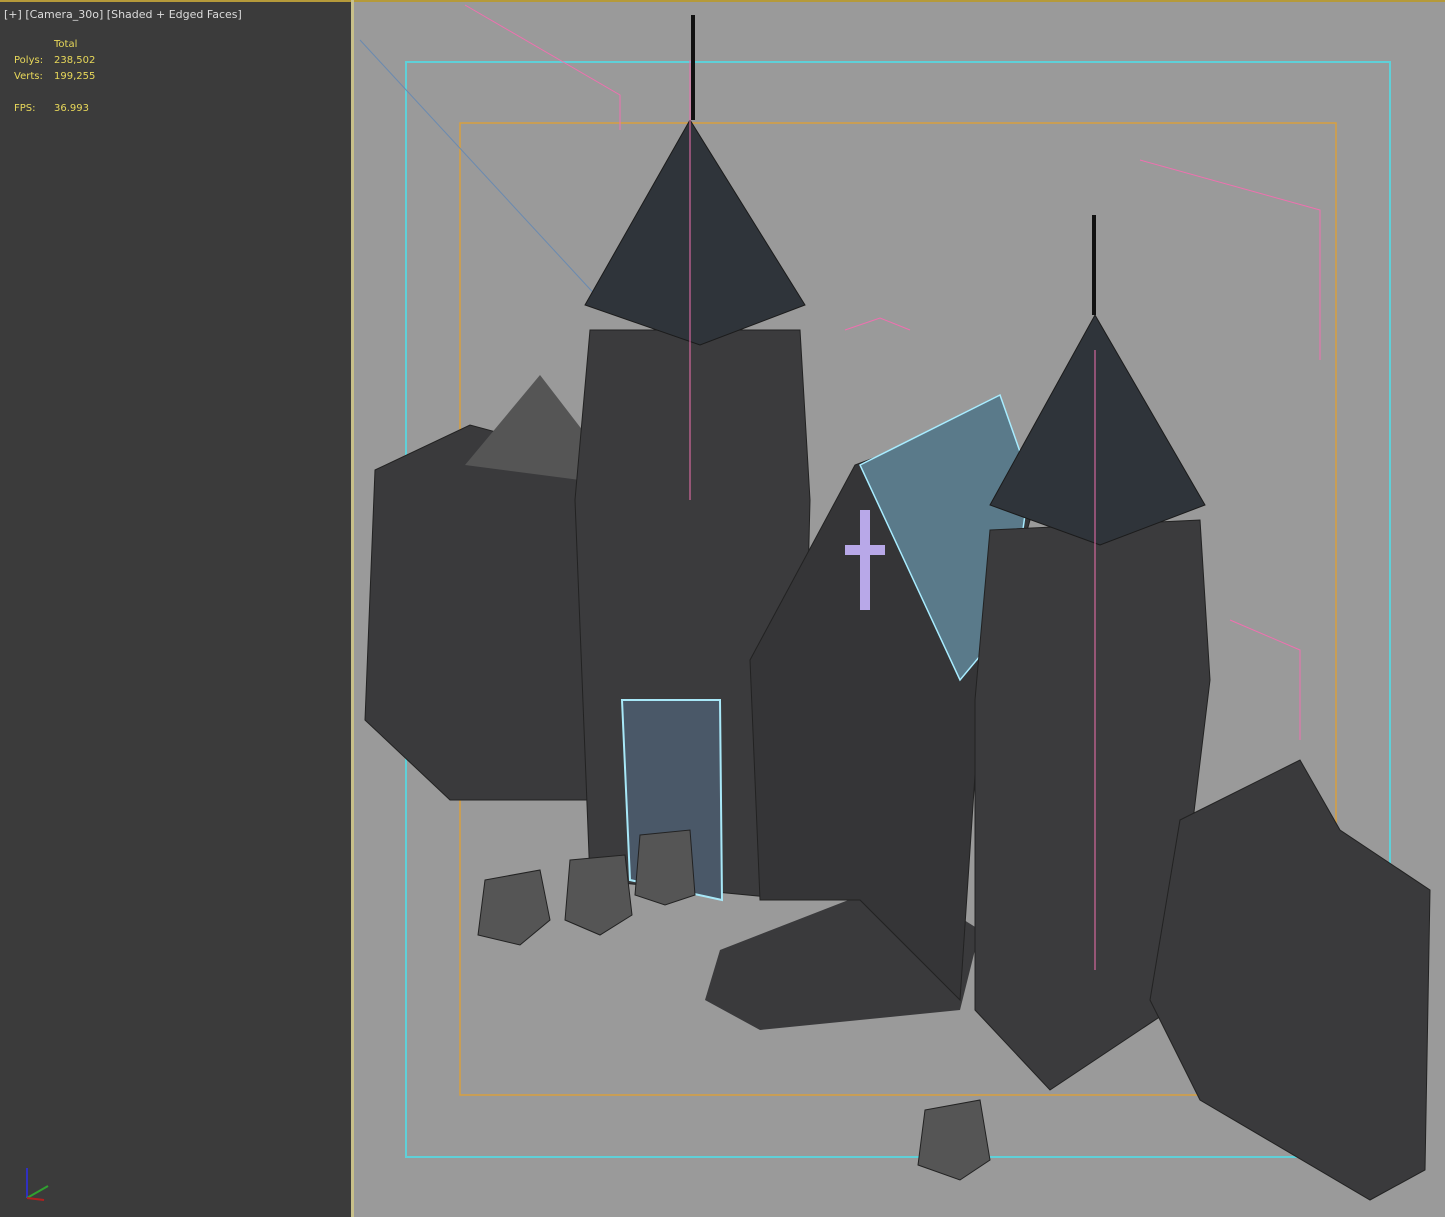 This screenshot has height=1217, width=1445. Describe the element at coordinates (1290, 980) in the screenshot. I see `right-wall` at that location.